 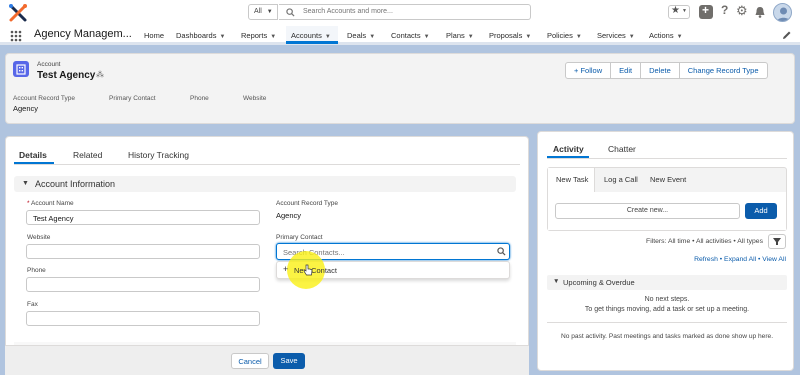 I want to click on highlight-primary-contact-label: Primary Contact, so click(x=132, y=98).